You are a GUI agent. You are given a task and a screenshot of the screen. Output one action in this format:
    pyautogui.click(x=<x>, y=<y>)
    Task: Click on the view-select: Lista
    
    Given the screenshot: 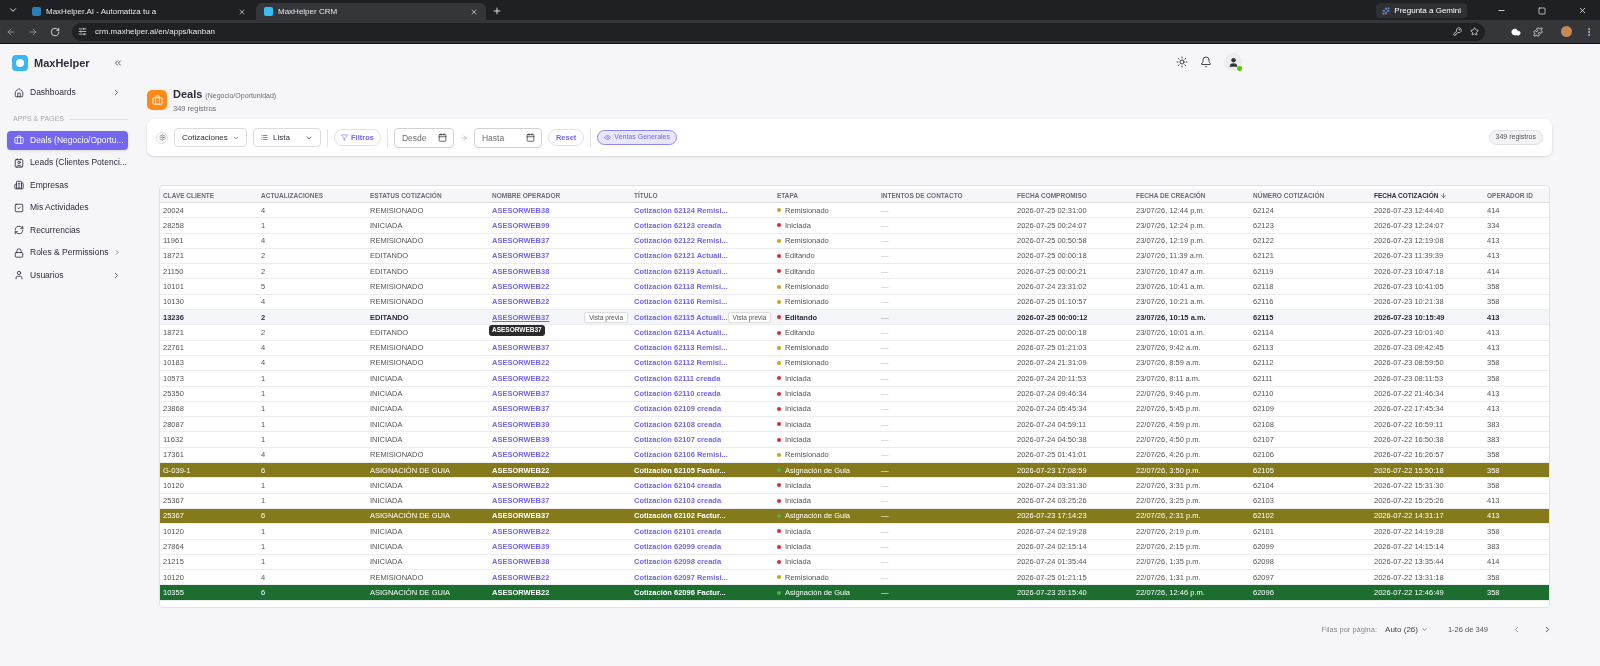 What is the action you would take?
    pyautogui.click(x=287, y=137)
    